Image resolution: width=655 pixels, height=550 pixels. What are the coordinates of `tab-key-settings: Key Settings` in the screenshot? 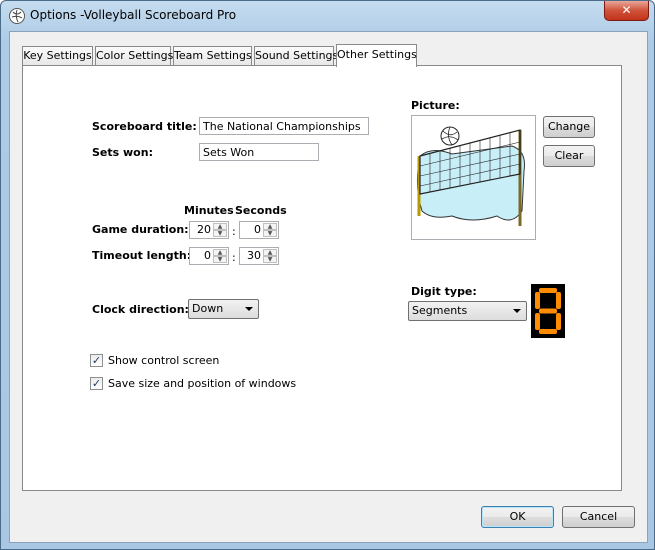 It's located at (57, 56).